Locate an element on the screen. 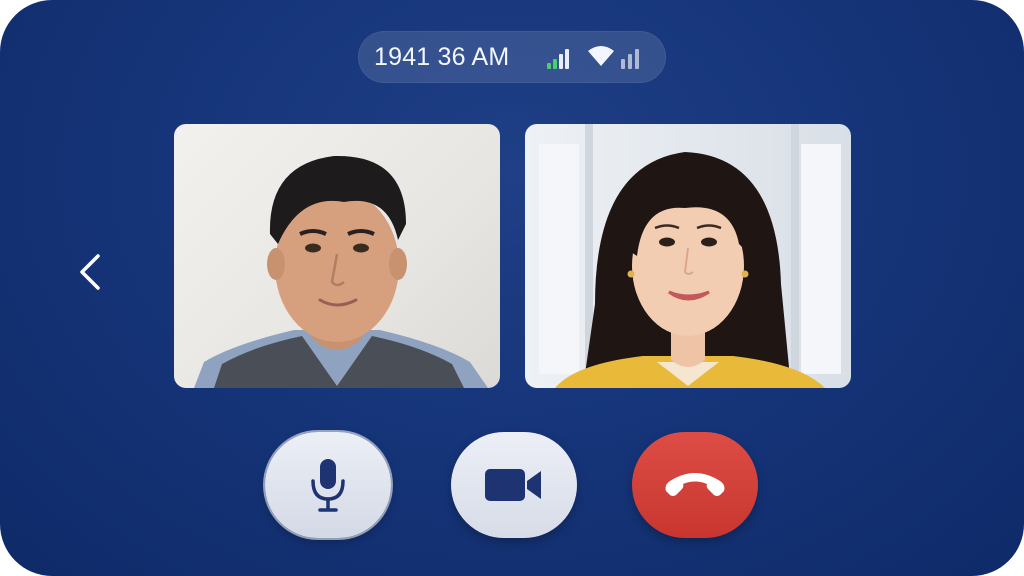  video-camera-icon is located at coordinates (513, 485).